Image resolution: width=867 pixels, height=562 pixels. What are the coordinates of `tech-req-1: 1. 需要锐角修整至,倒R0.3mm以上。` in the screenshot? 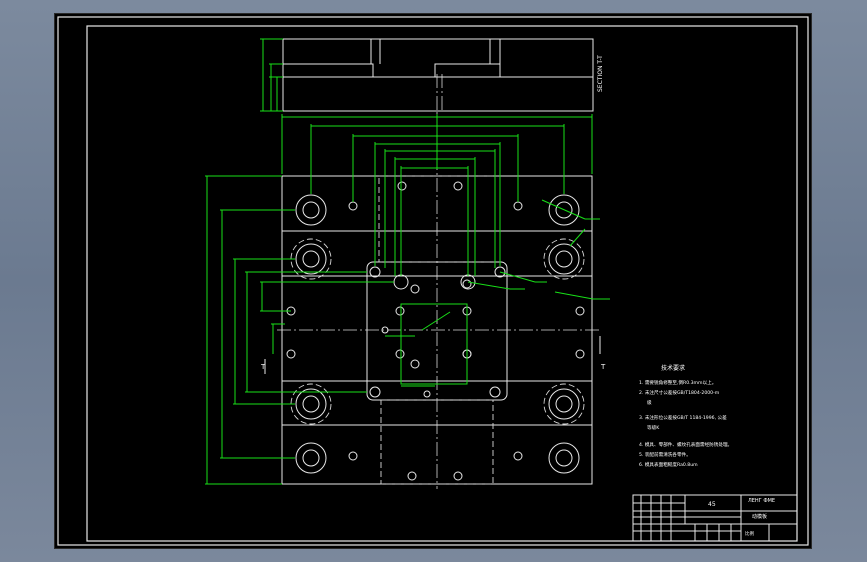 It's located at (677, 382).